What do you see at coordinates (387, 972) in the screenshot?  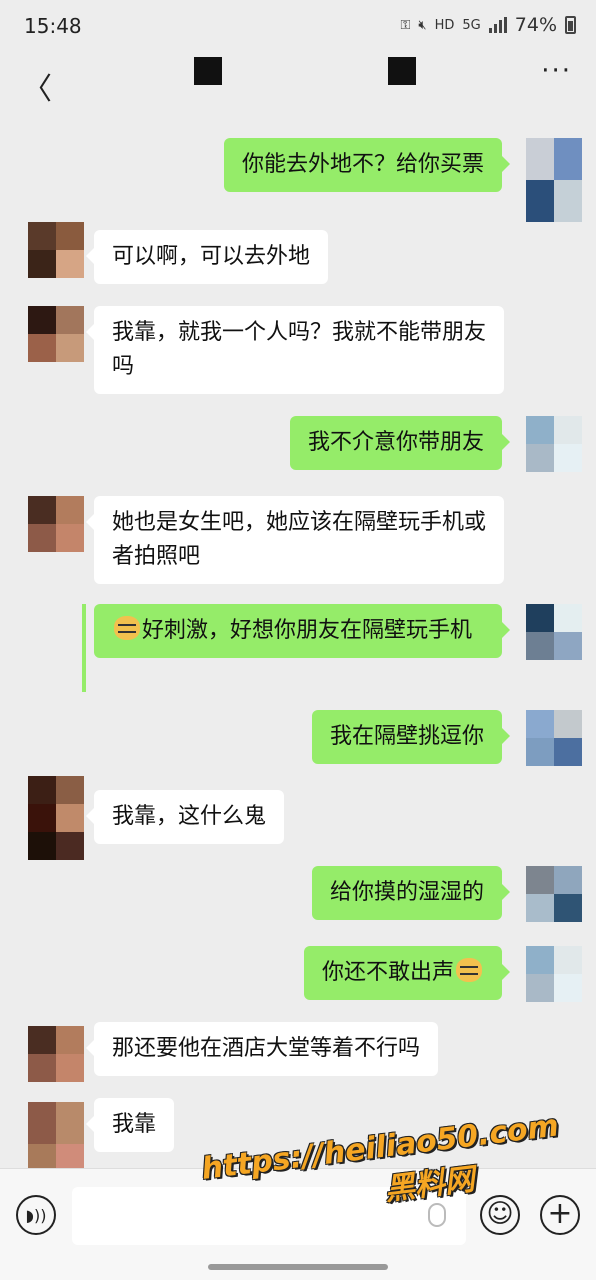 I see `message-text: 你还不敢出声` at bounding box center [387, 972].